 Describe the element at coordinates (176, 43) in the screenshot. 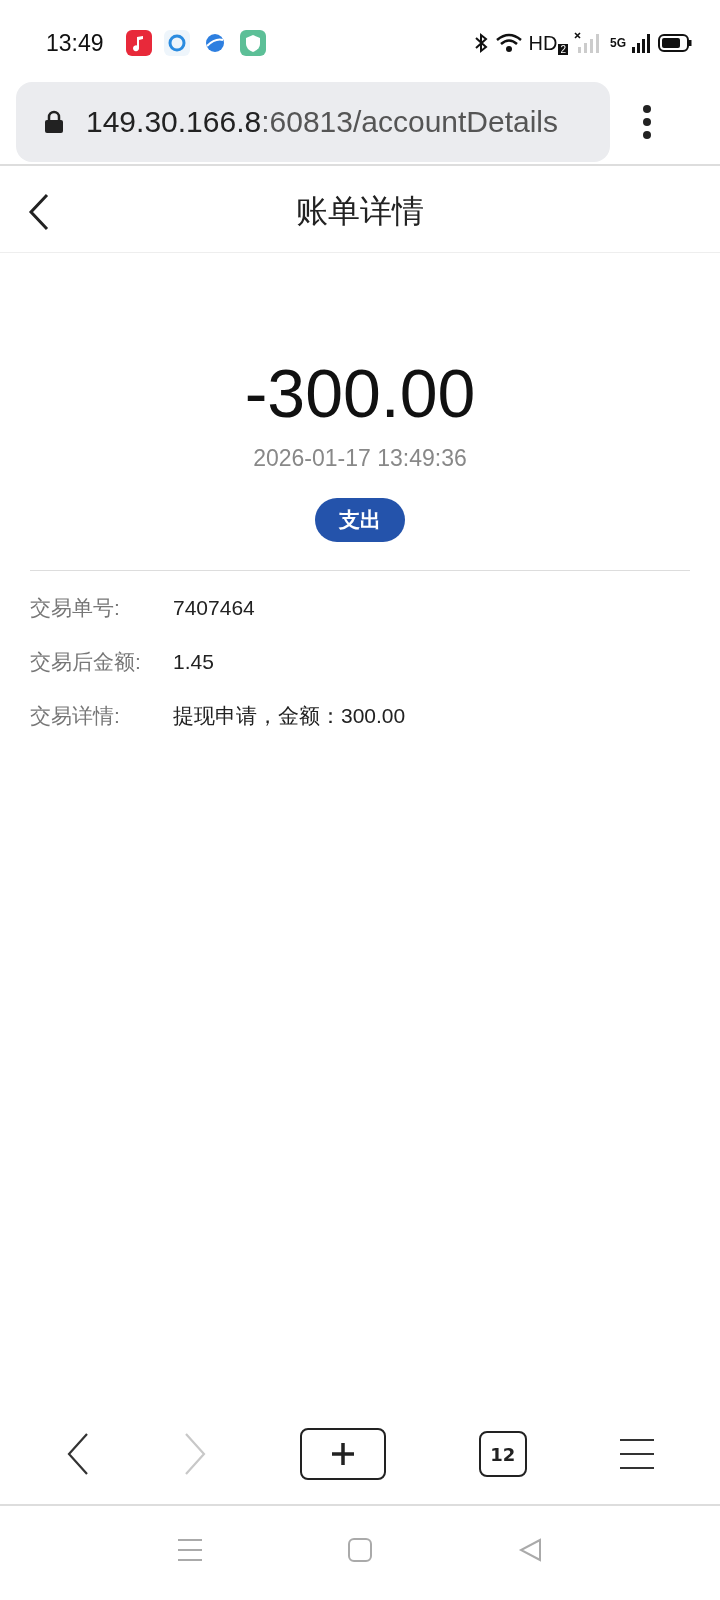

I see `cloud-app-icon` at that location.